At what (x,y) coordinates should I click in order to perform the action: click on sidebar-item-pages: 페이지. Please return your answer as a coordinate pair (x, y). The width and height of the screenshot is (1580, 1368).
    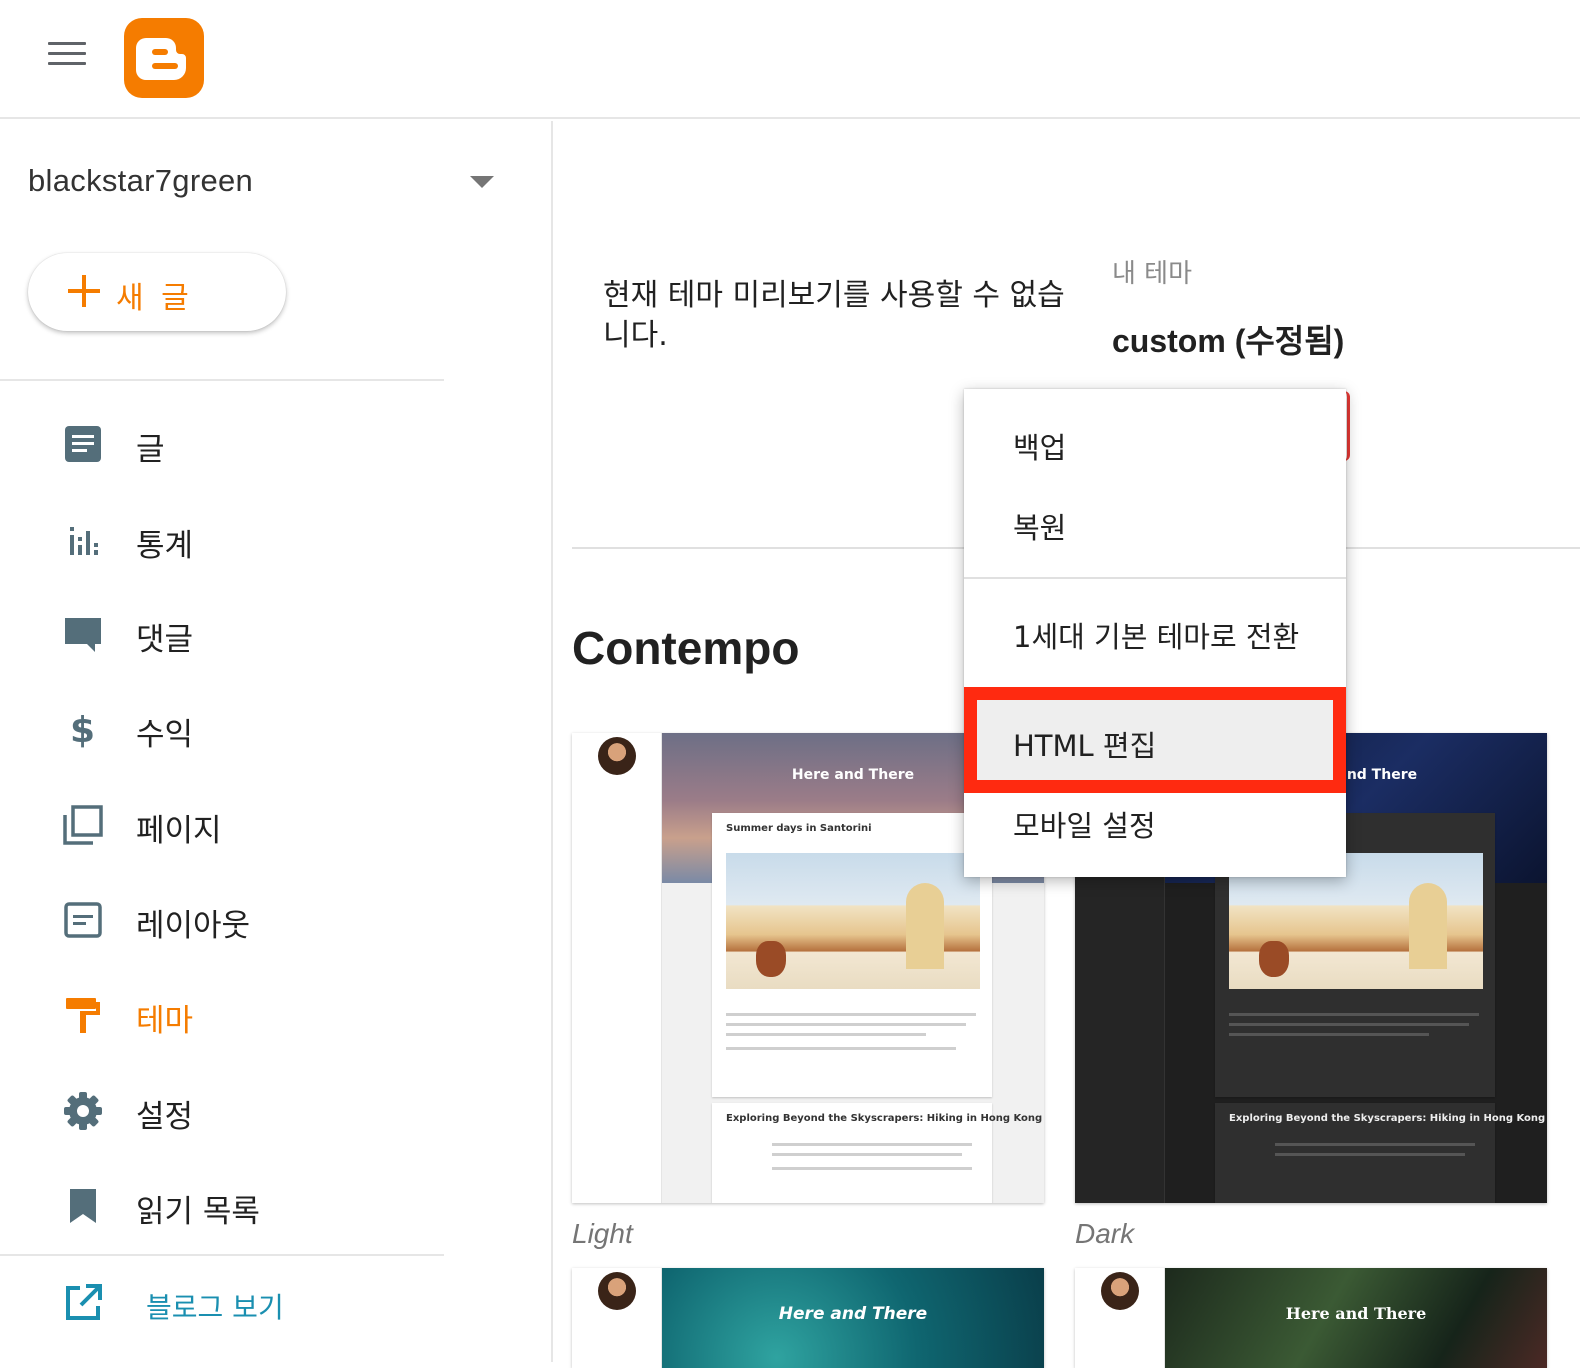
    Looking at the image, I should click on (222, 824).